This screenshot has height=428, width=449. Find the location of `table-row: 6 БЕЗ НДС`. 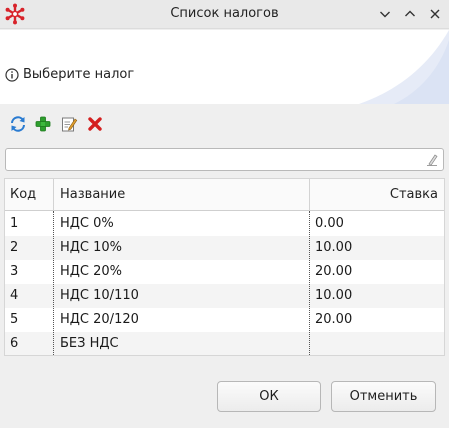

table-row: 6 БЕЗ НДС is located at coordinates (224, 343).